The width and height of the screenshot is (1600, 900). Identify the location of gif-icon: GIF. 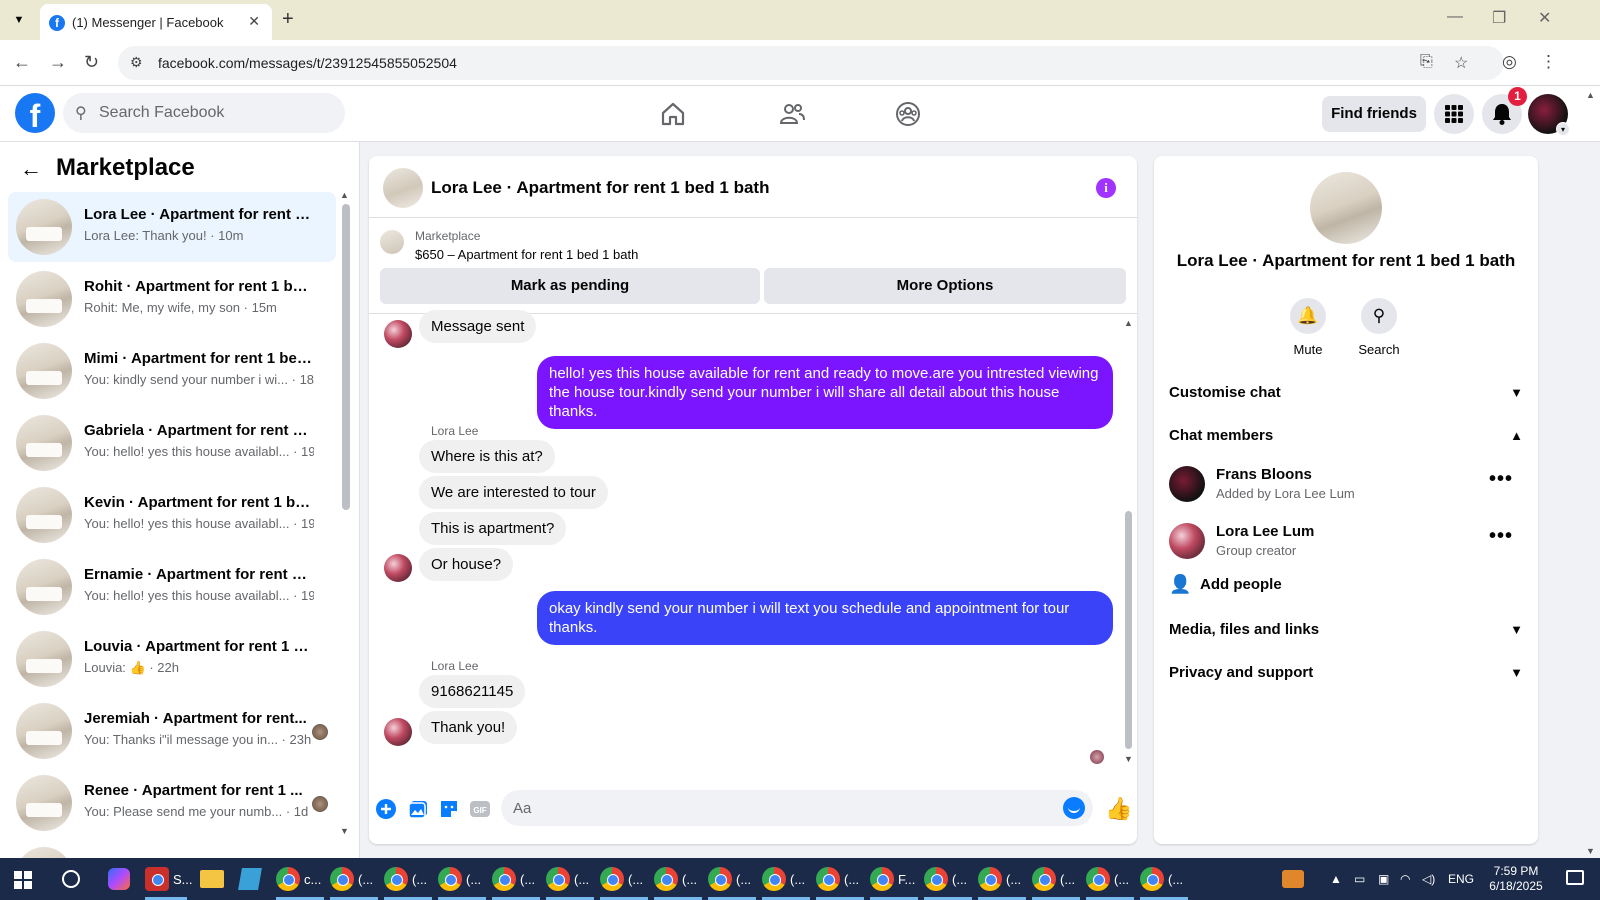
(480, 809).